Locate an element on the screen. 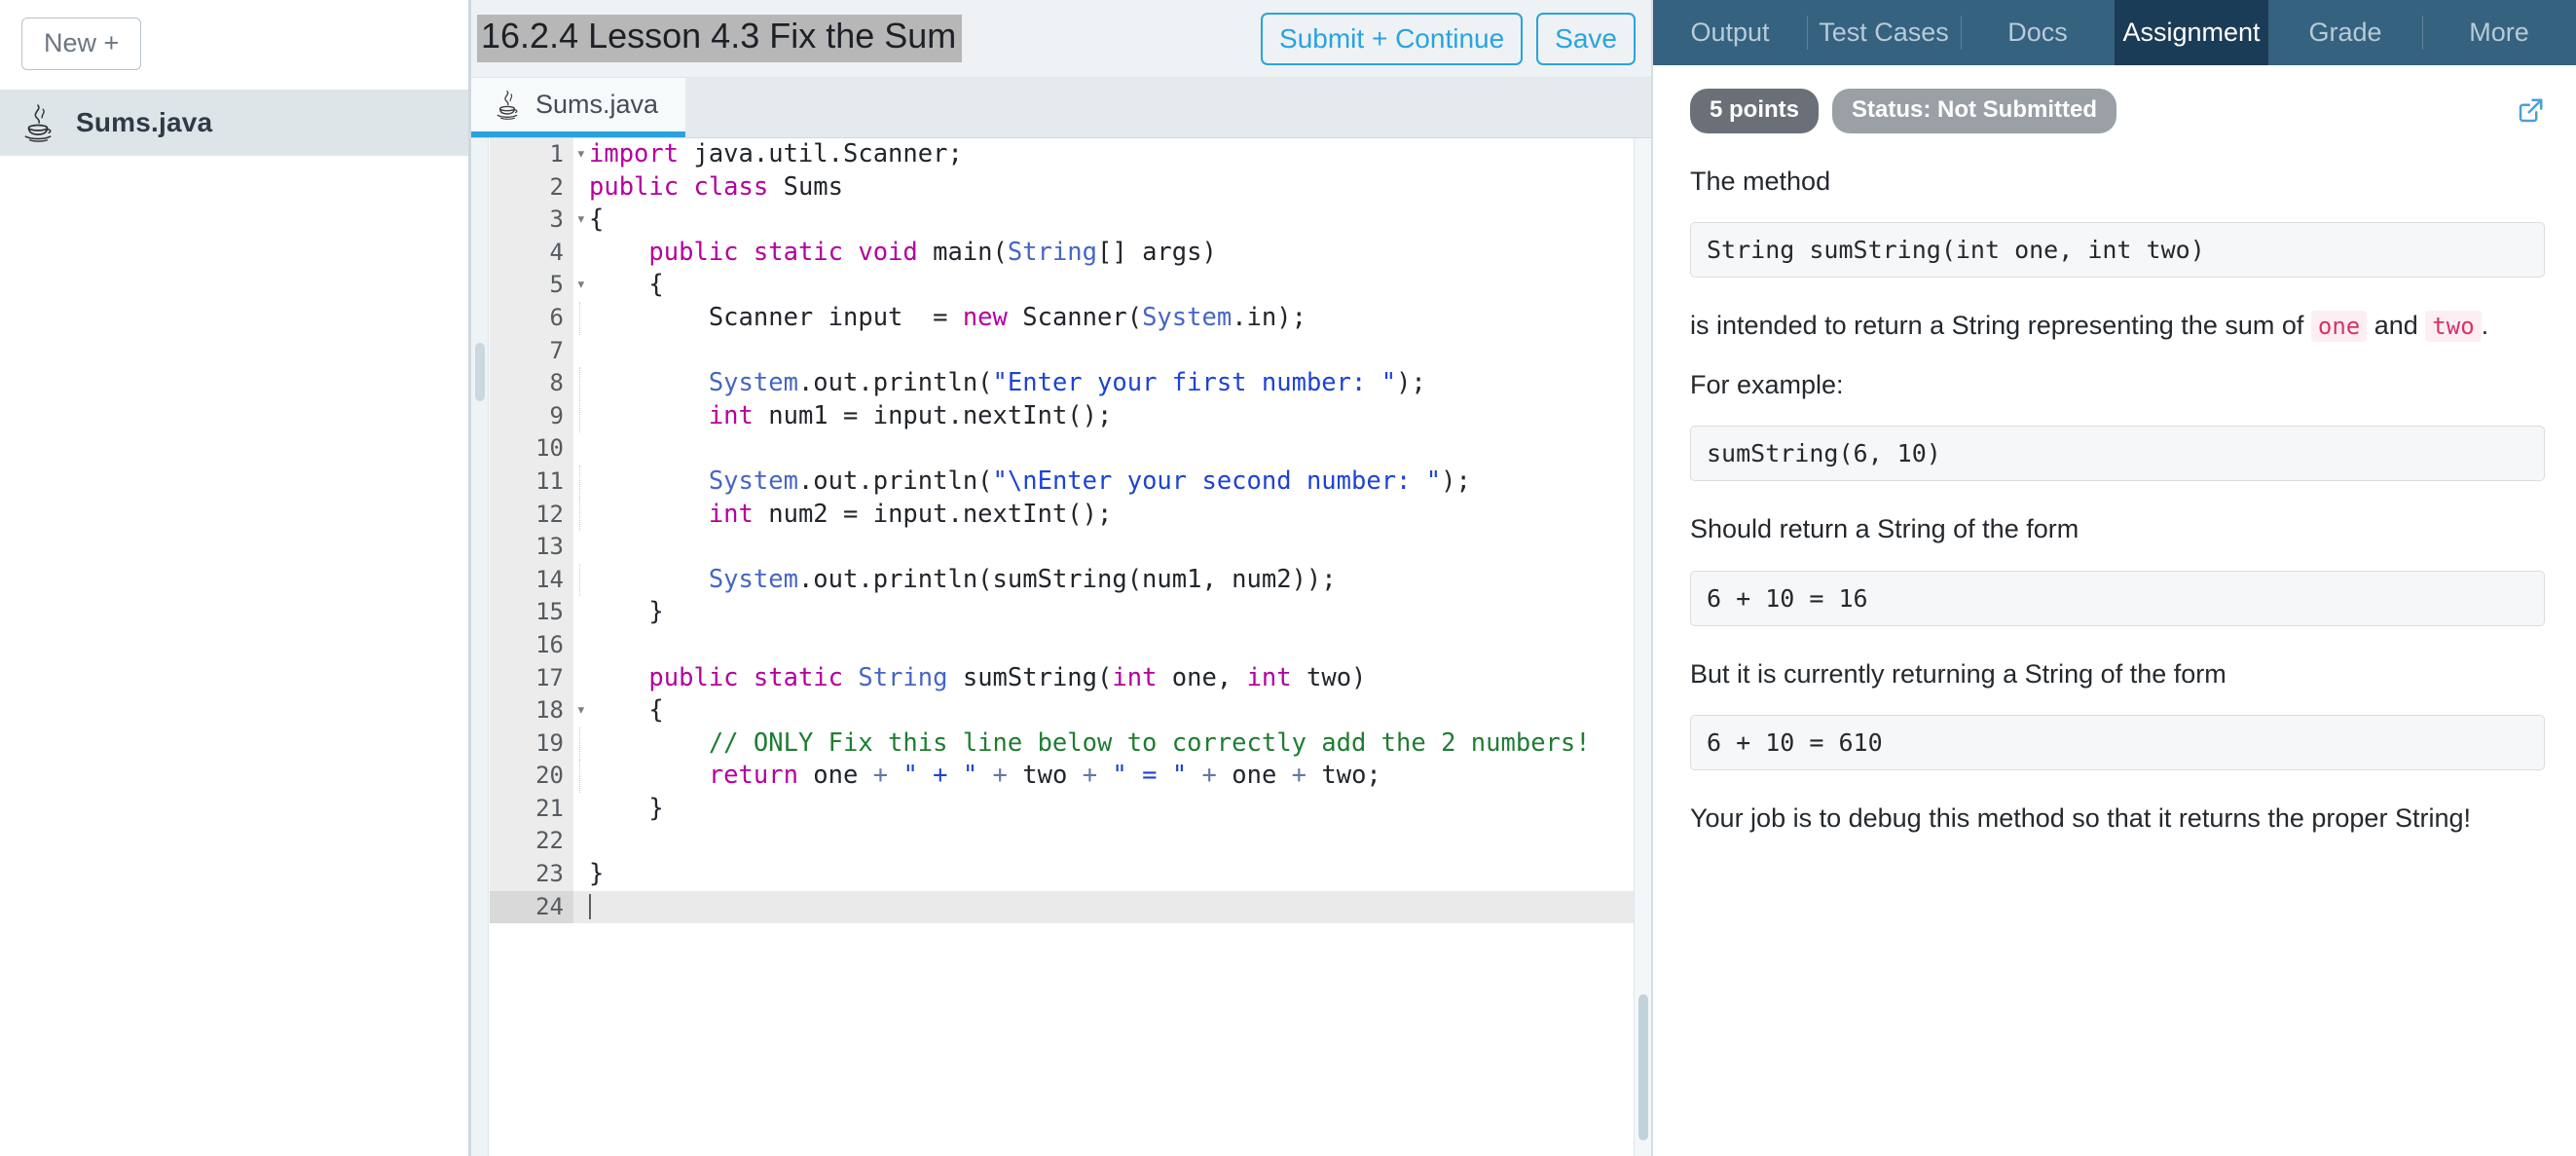  code-line: 21 } is located at coordinates (1062, 809).